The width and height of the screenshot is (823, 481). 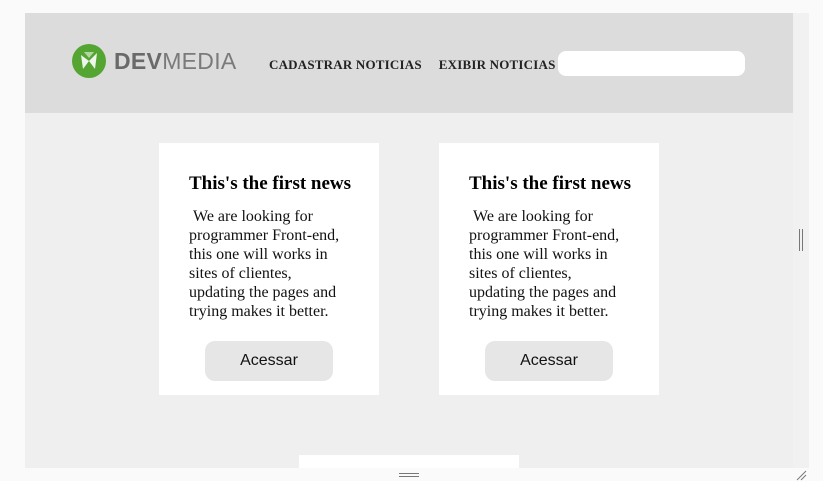 I want to click on nav-link-exibir-noticias: EXIBIR NOTICIAS, so click(x=497, y=65).